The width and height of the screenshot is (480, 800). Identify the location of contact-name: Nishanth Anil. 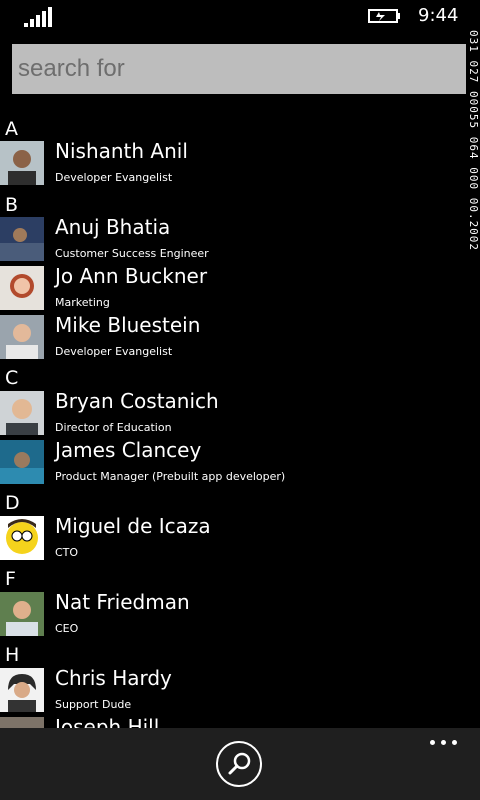
(121, 151).